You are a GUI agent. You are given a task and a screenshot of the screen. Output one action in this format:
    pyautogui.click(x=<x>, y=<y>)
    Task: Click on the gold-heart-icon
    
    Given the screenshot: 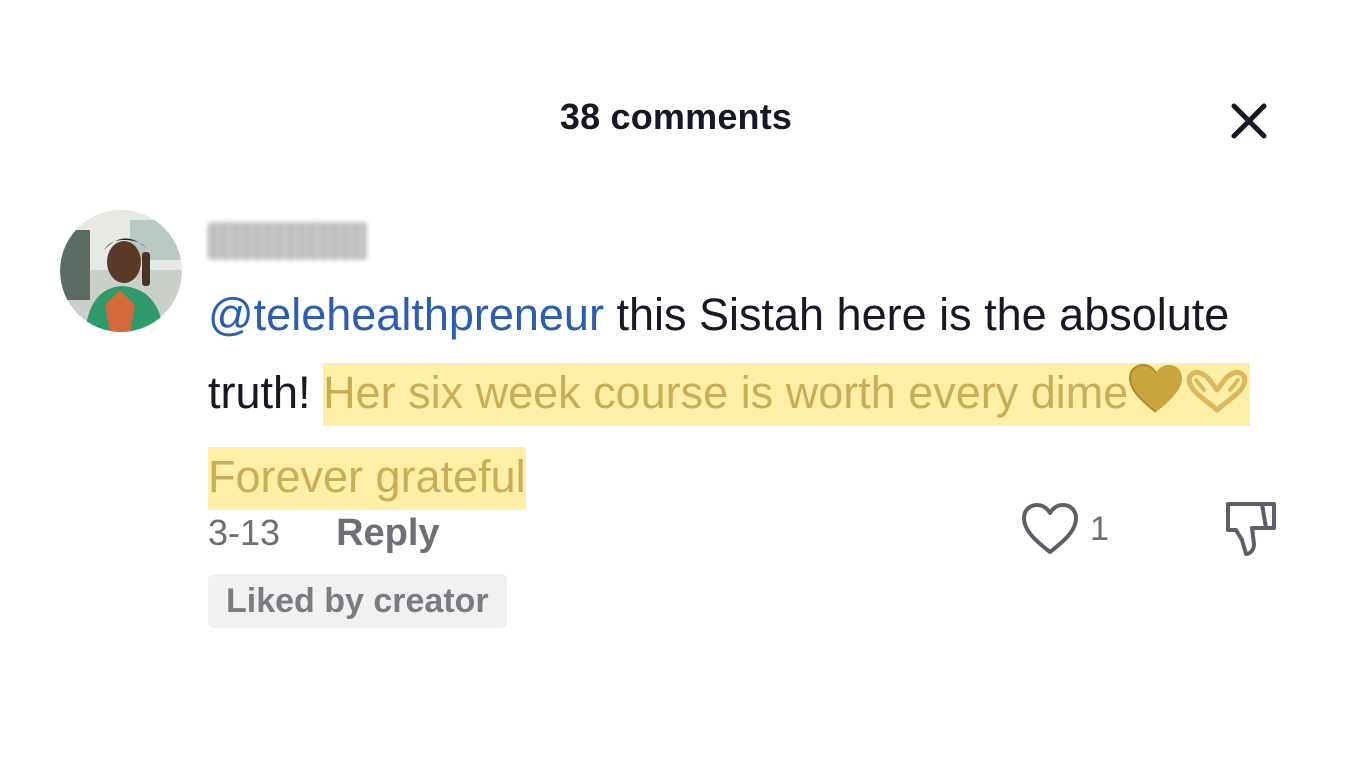 What is the action you would take?
    pyautogui.click(x=1156, y=399)
    